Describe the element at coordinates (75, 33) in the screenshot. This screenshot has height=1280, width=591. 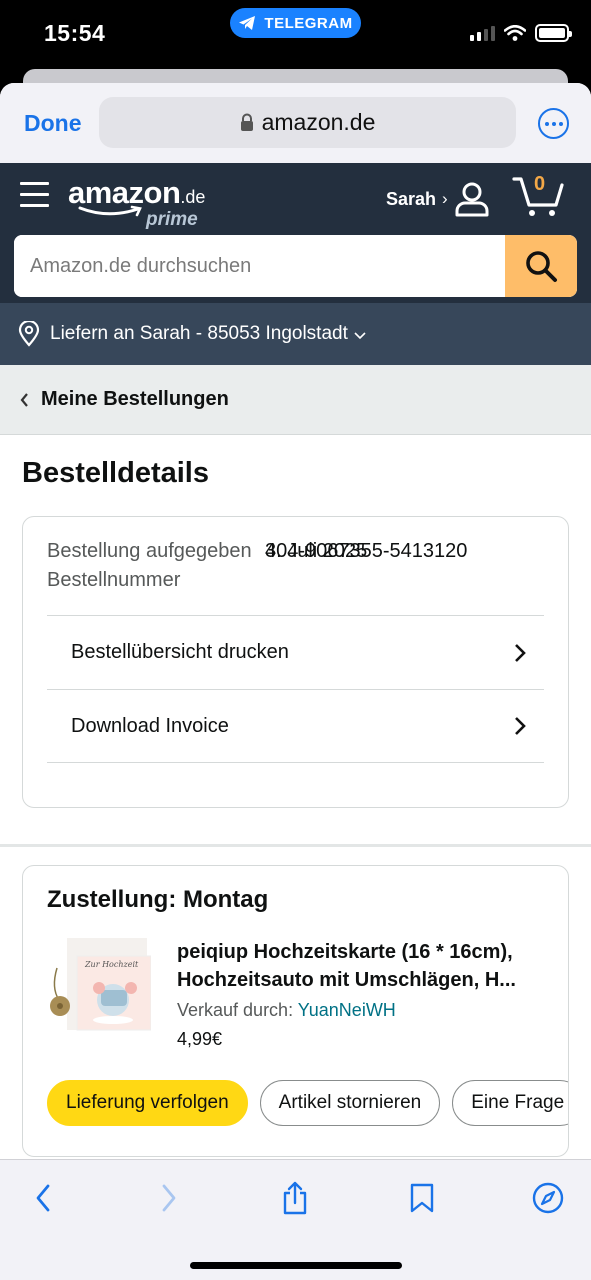
I see `status-time: 15:54` at that location.